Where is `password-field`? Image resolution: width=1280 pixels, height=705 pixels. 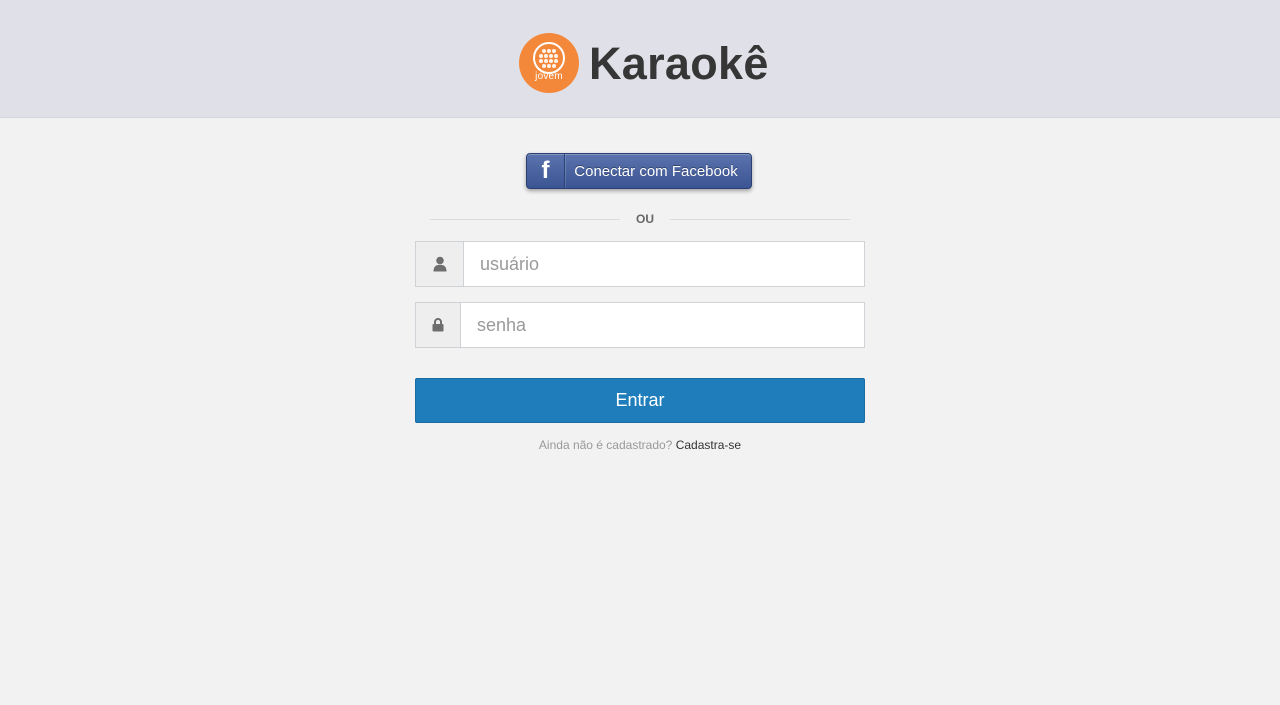 password-field is located at coordinates (640, 325).